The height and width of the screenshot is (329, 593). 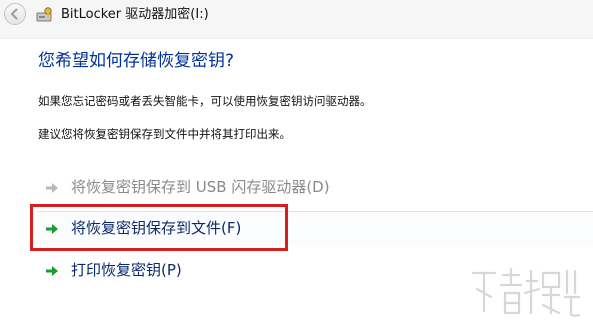 I want to click on window-titlebar: BitLocker 驱动器加密(I:), so click(x=296, y=19).